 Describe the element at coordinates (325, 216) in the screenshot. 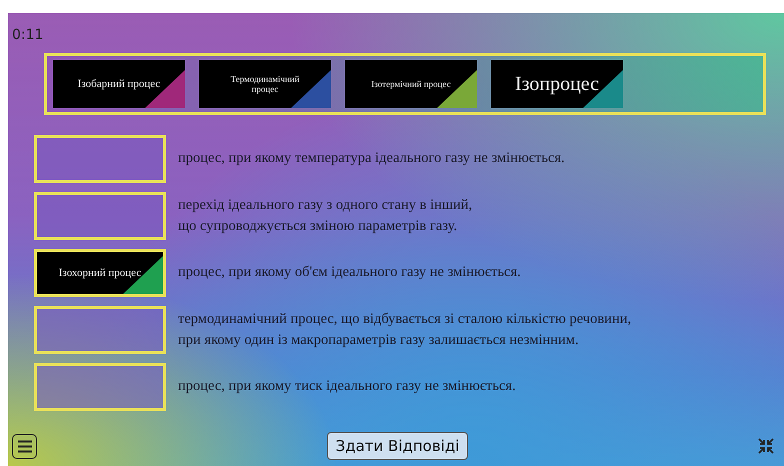

I see `definition-text: перехід ідеального газу з одного стану в інший, що супроводжується зміною параметрів газу.` at that location.